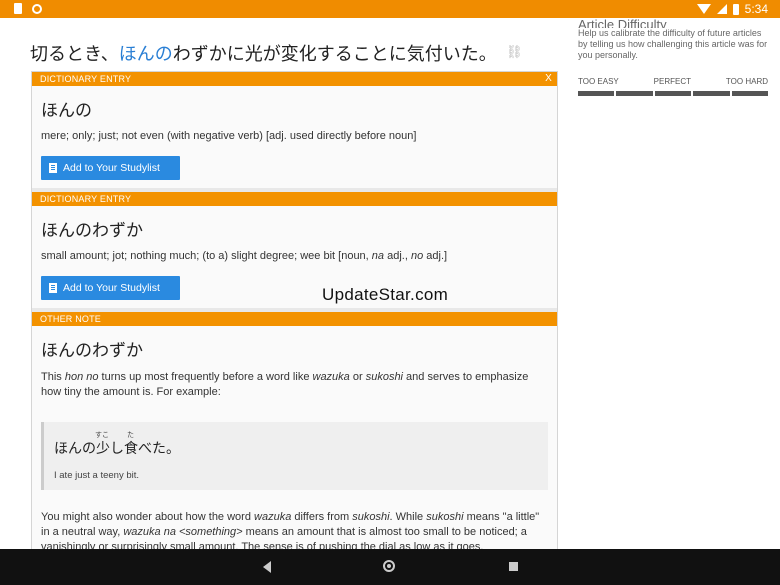  Describe the element at coordinates (294, 199) in the screenshot. I see `entry-header: DICTIONARY ENTRY` at that location.